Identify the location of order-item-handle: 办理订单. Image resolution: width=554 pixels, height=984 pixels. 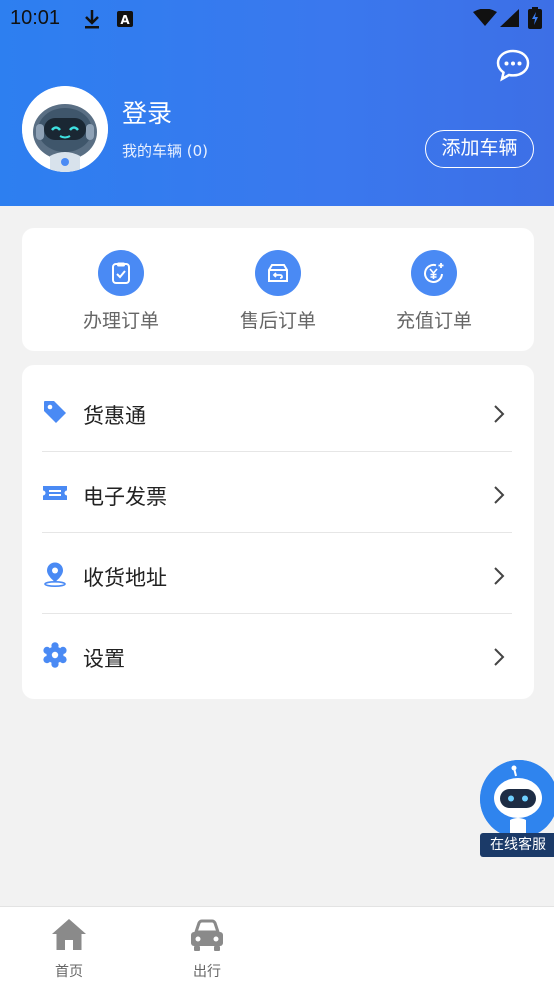
(121, 291).